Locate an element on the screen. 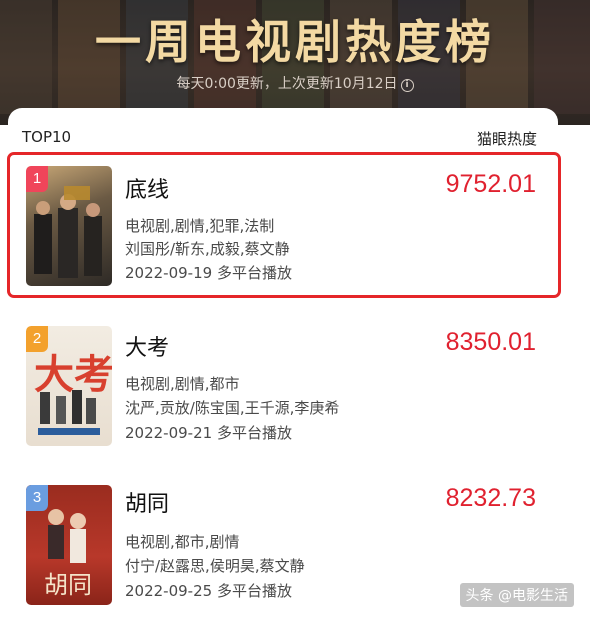 The image size is (590, 628). cast: 沈严,贡放/陈宝国,王千源,李庚希 is located at coordinates (232, 408).